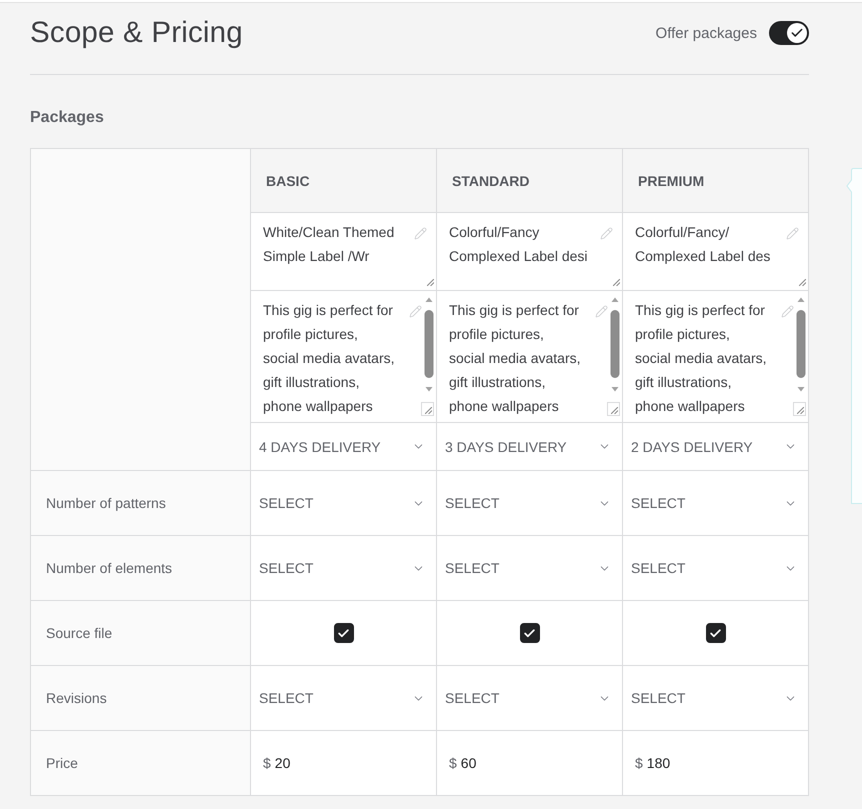 Image resolution: width=862 pixels, height=809 pixels. What do you see at coordinates (706, 33) in the screenshot?
I see `toggle-label: Offer packages` at bounding box center [706, 33].